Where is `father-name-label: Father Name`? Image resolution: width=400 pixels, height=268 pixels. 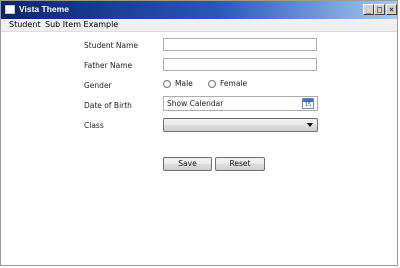 father-name-label: Father Name is located at coordinates (108, 65).